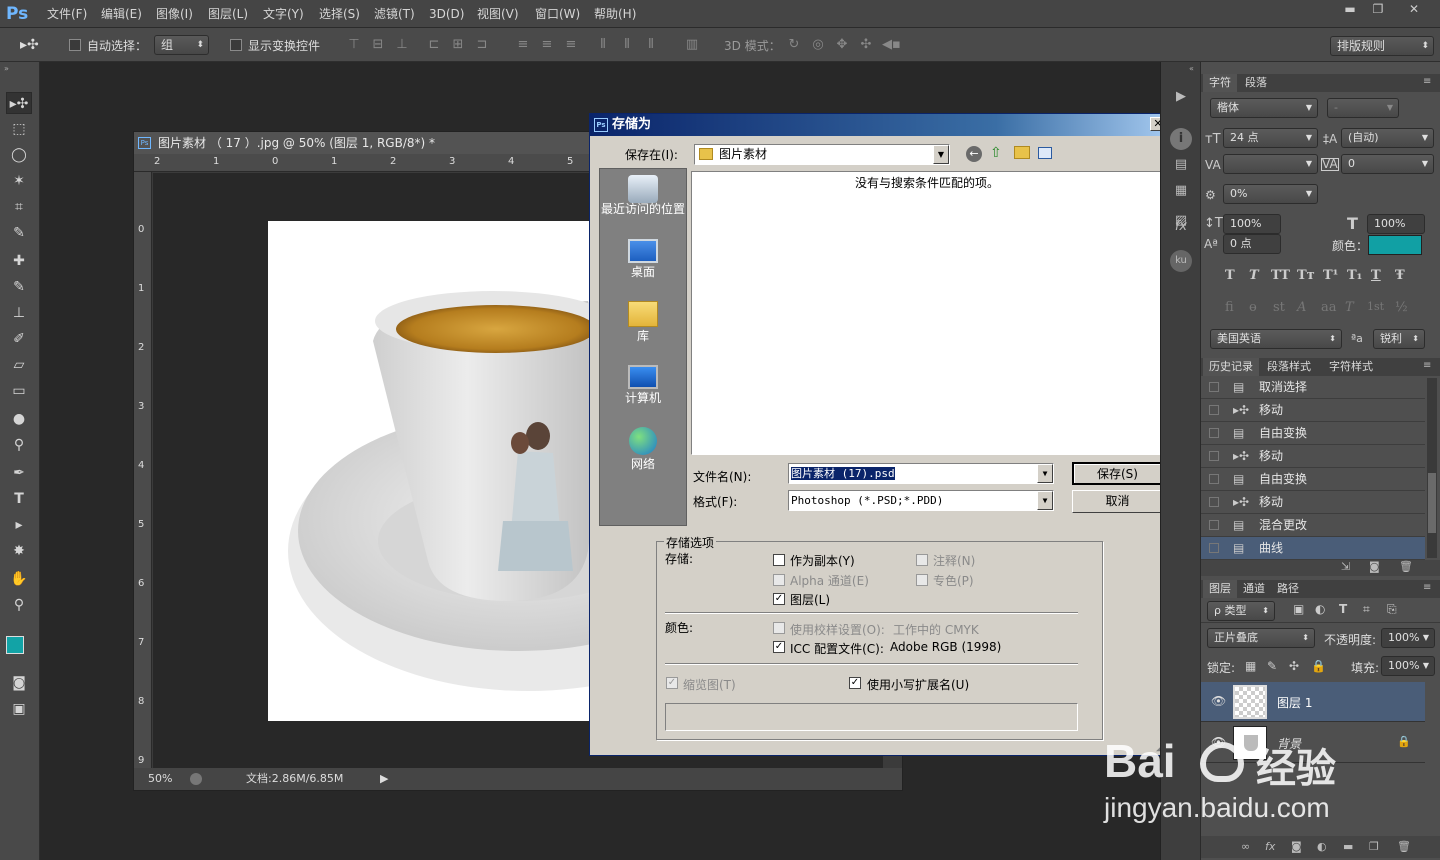 This screenshot has width=1440, height=860. I want to click on shape-tool-icon: ✸, so click(19, 551).